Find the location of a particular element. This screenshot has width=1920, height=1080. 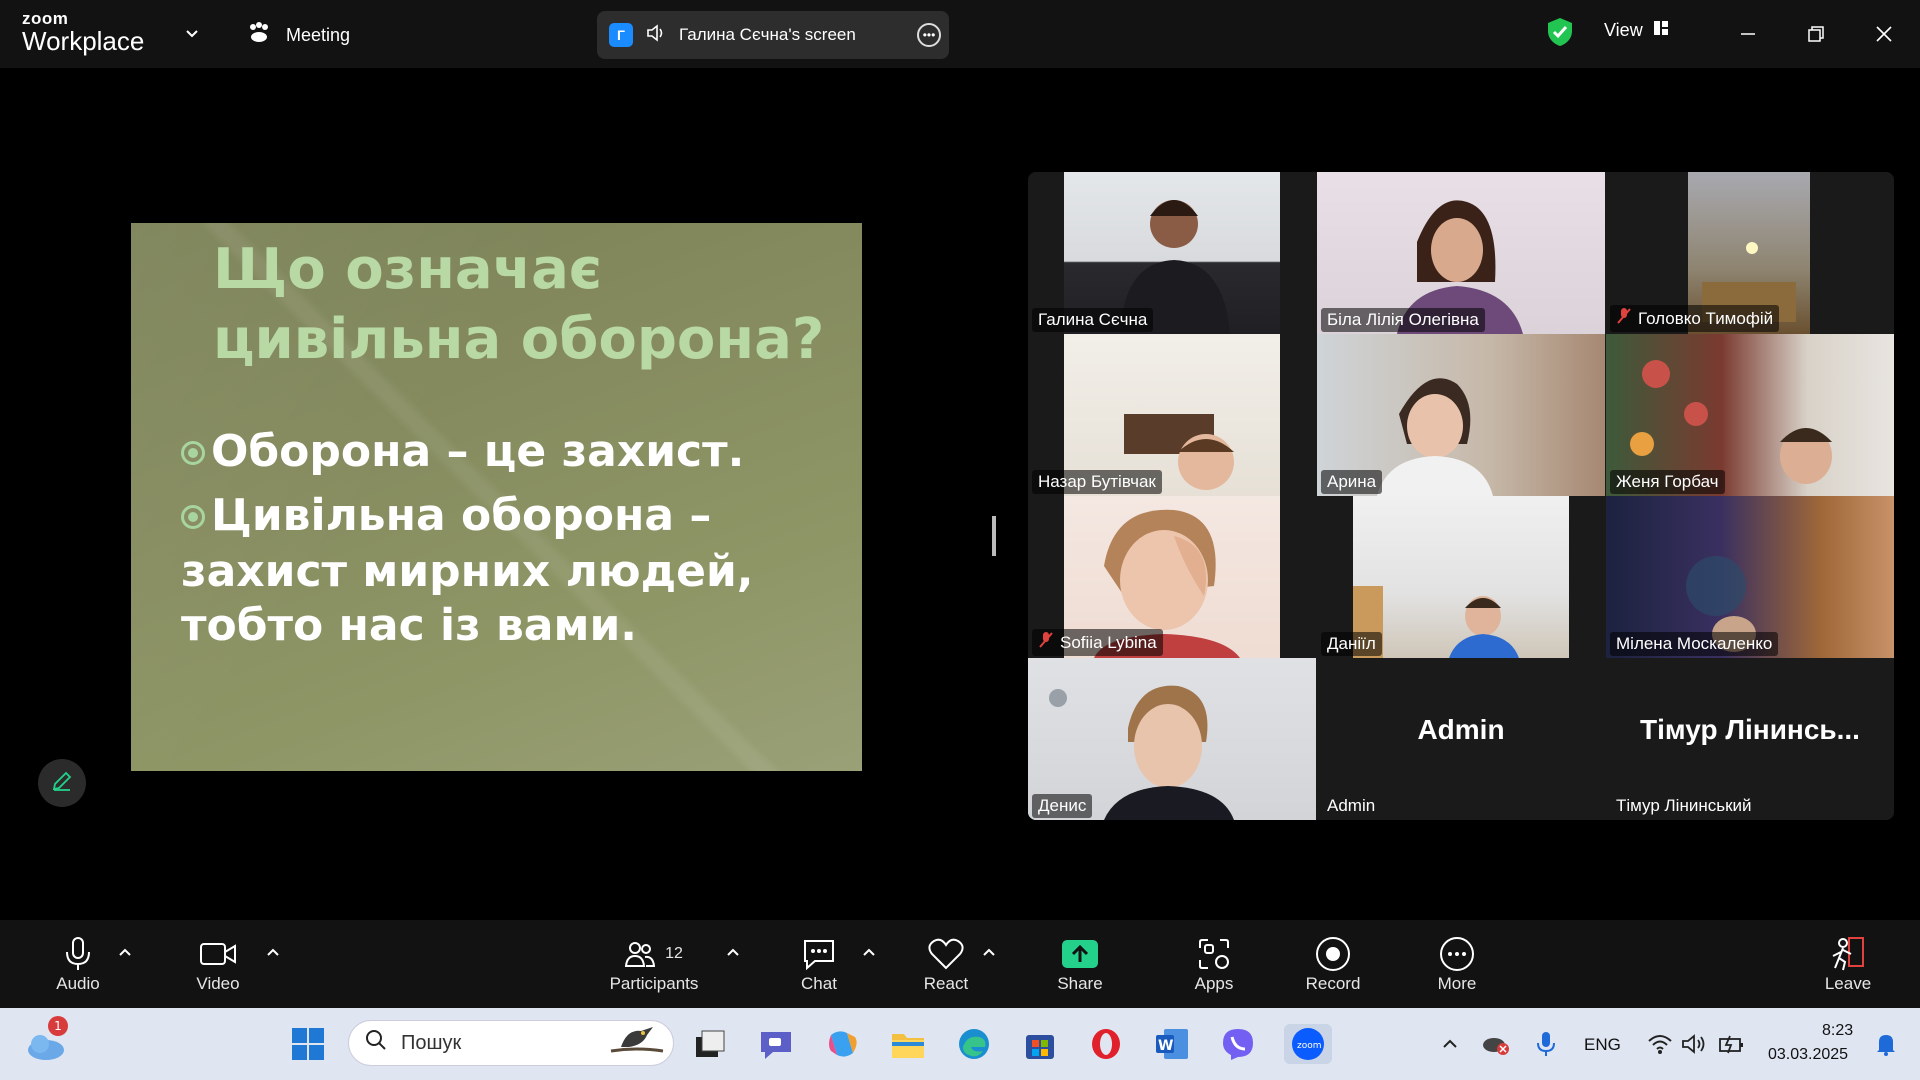

windows-start-icon is located at coordinates (308, 1044).